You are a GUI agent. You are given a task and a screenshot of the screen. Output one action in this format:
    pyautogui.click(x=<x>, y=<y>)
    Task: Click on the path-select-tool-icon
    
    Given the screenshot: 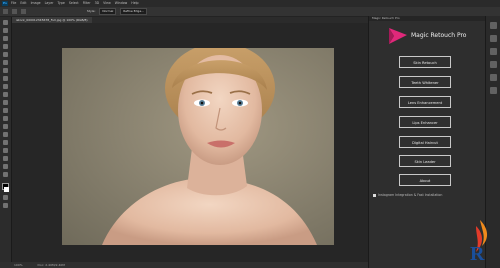 What is the action you would take?
    pyautogui.click(x=5, y=150)
    